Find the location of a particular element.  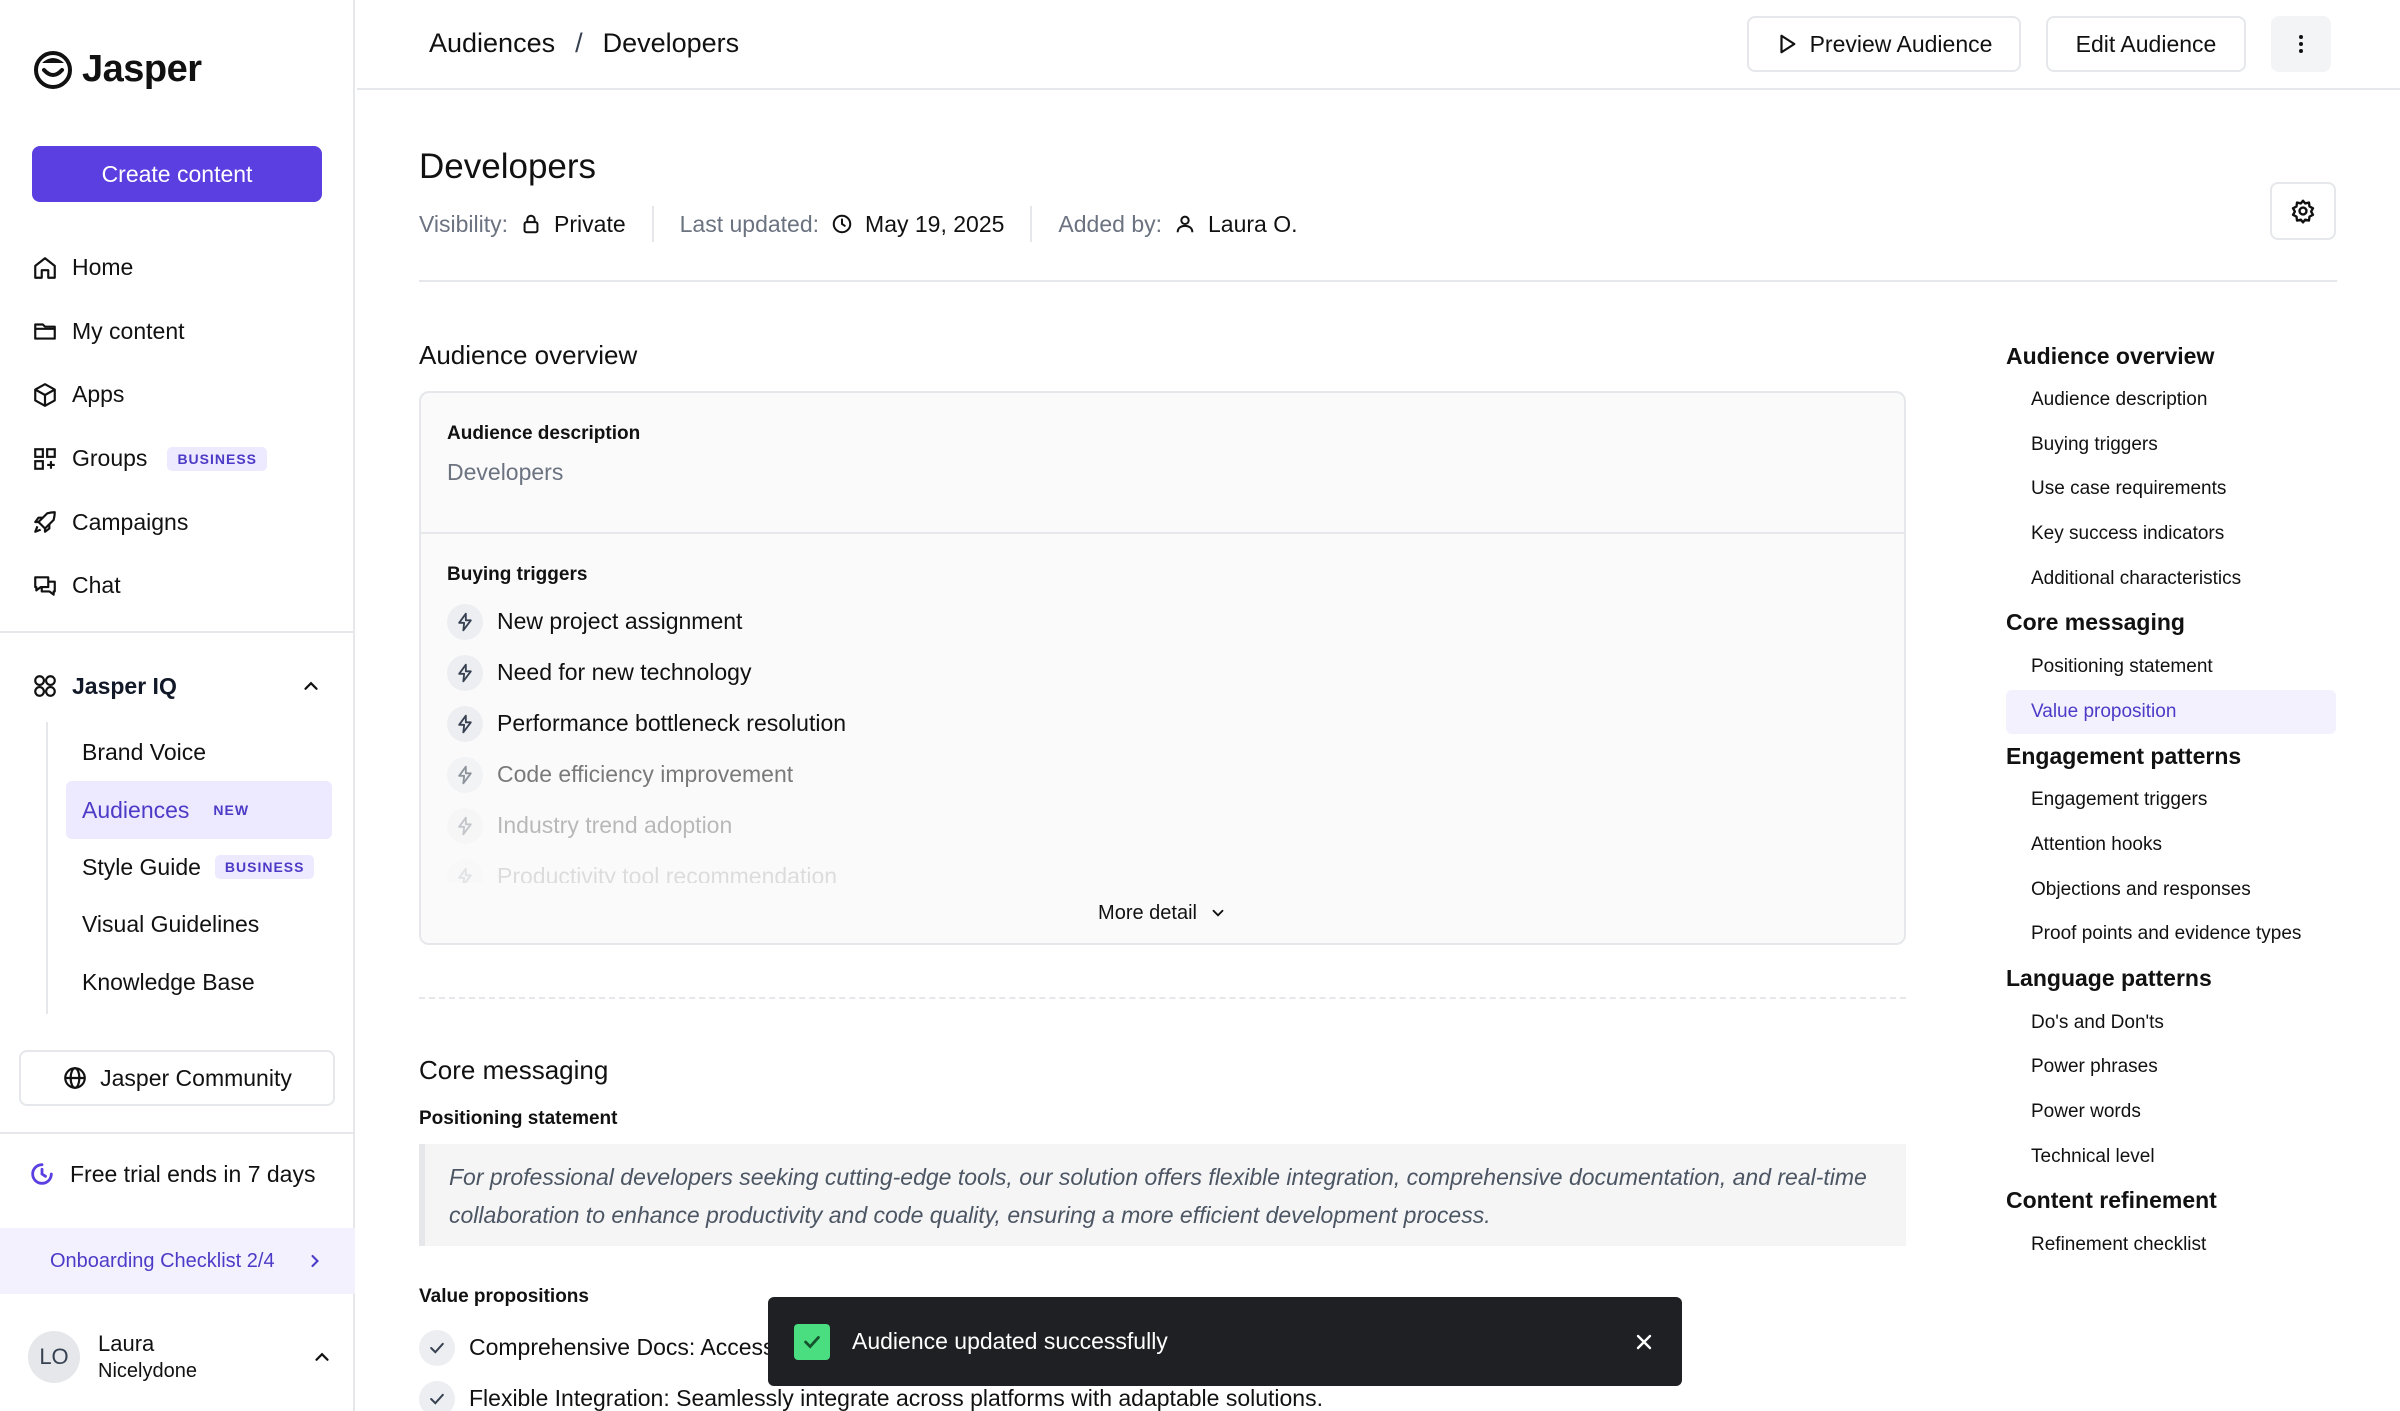

toc-heading-content-refinement: Content refinement is located at coordinates (2171, 1201).